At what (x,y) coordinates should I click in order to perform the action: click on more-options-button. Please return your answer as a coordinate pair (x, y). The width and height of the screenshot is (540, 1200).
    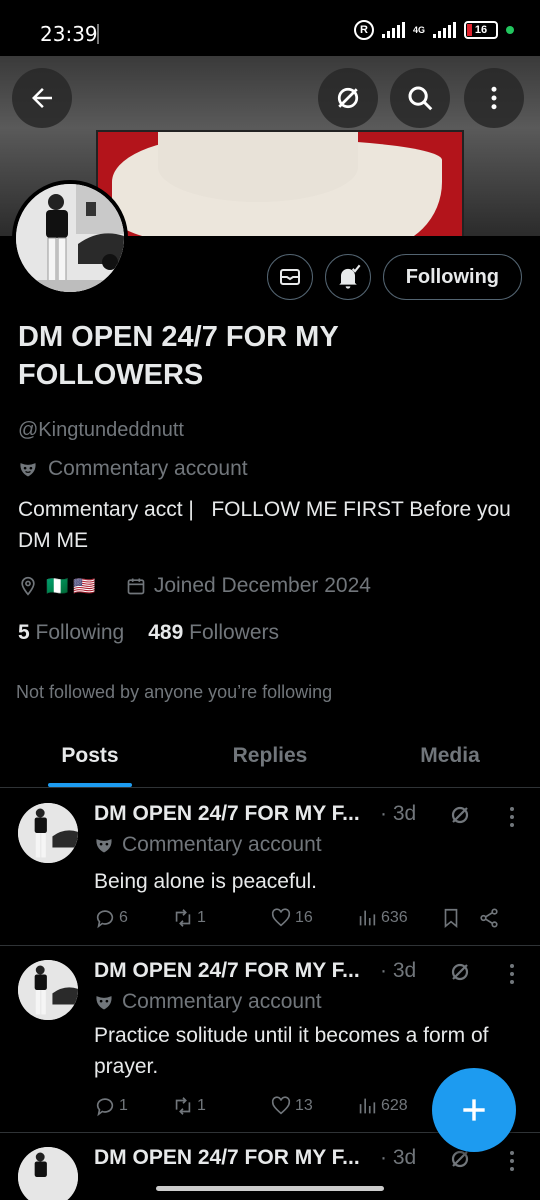
    Looking at the image, I should click on (494, 98).